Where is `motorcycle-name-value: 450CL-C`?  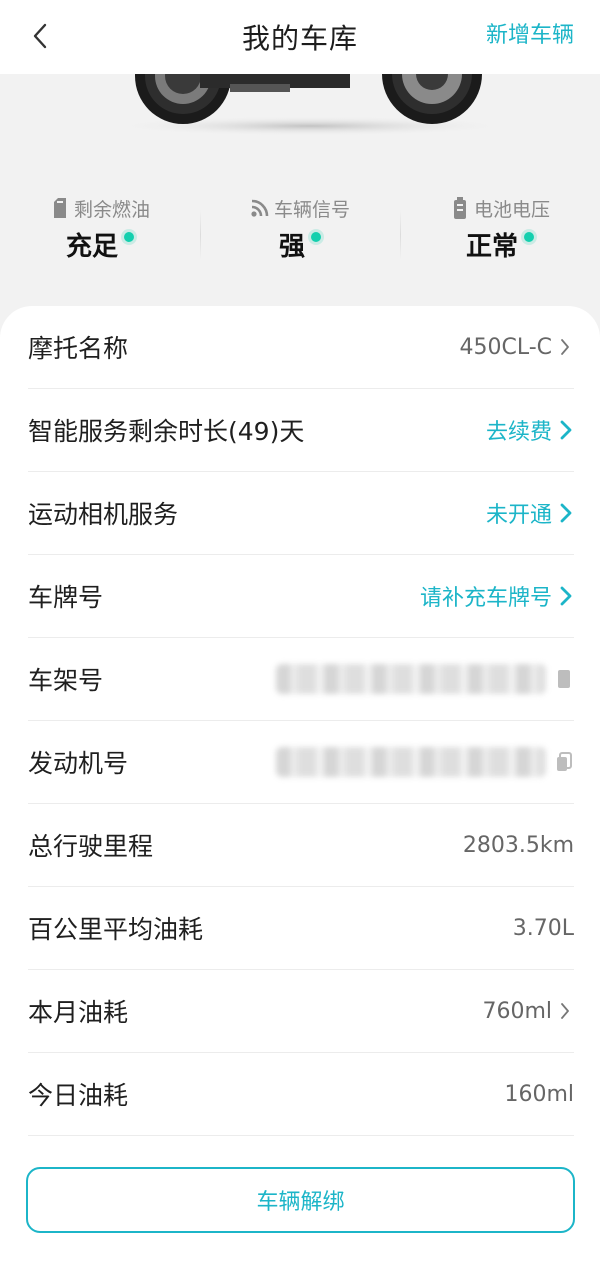
motorcycle-name-value: 450CL-C is located at coordinates (505, 347).